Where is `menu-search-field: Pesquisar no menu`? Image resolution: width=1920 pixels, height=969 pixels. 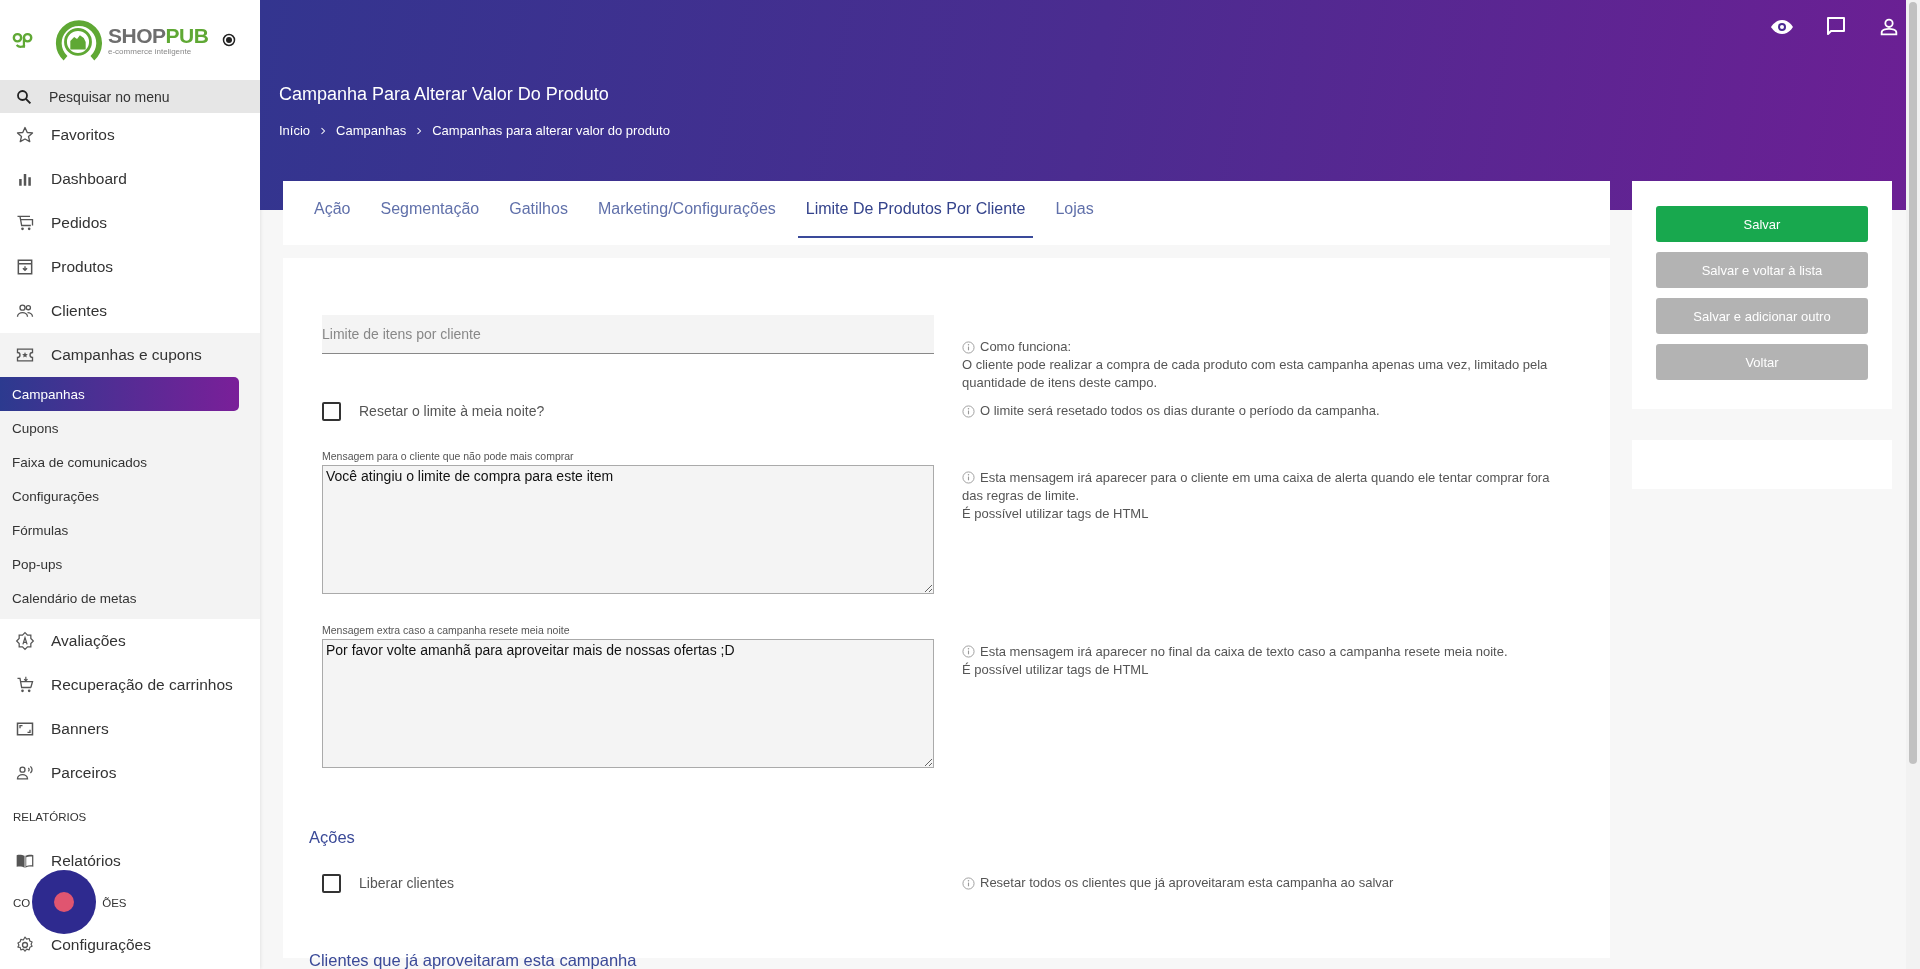 menu-search-field: Pesquisar no menu is located at coordinates (130, 96).